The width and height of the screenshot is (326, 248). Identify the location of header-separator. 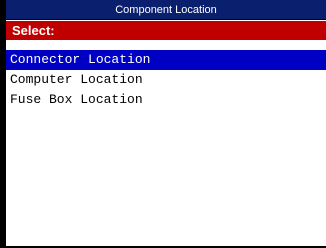
(166, 46).